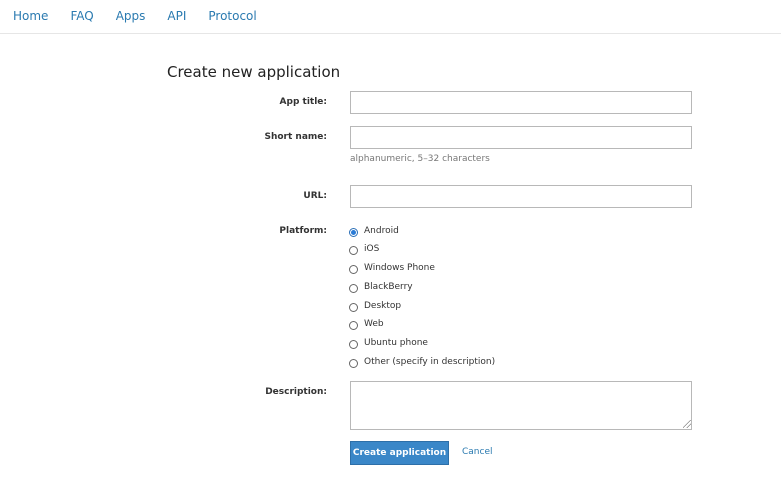 This screenshot has height=492, width=781. I want to click on platform-option-blackberry: BlackBerry, so click(381, 287).